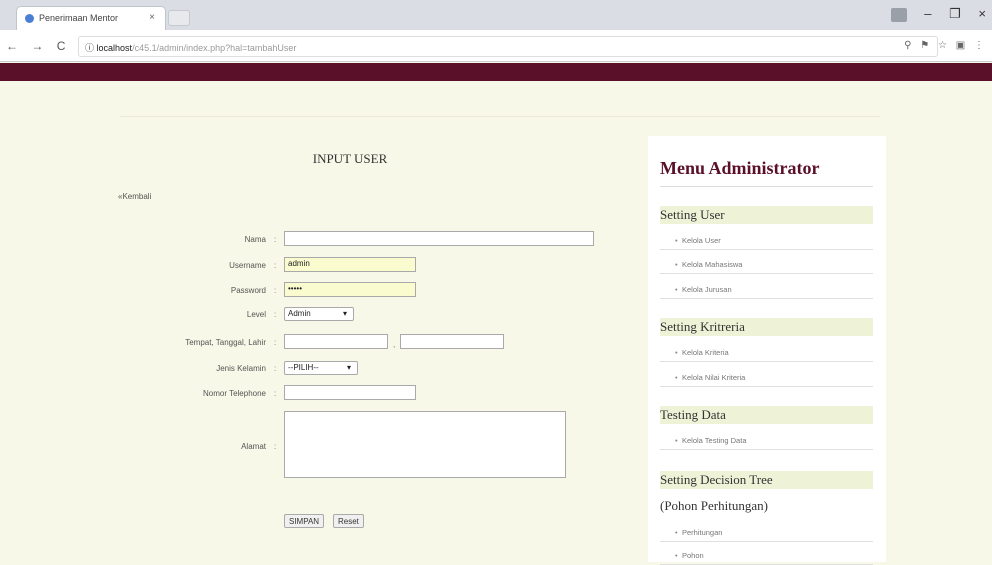  What do you see at coordinates (960, 45) in the screenshot?
I see `extension-menu-icon: ▣` at bounding box center [960, 45].